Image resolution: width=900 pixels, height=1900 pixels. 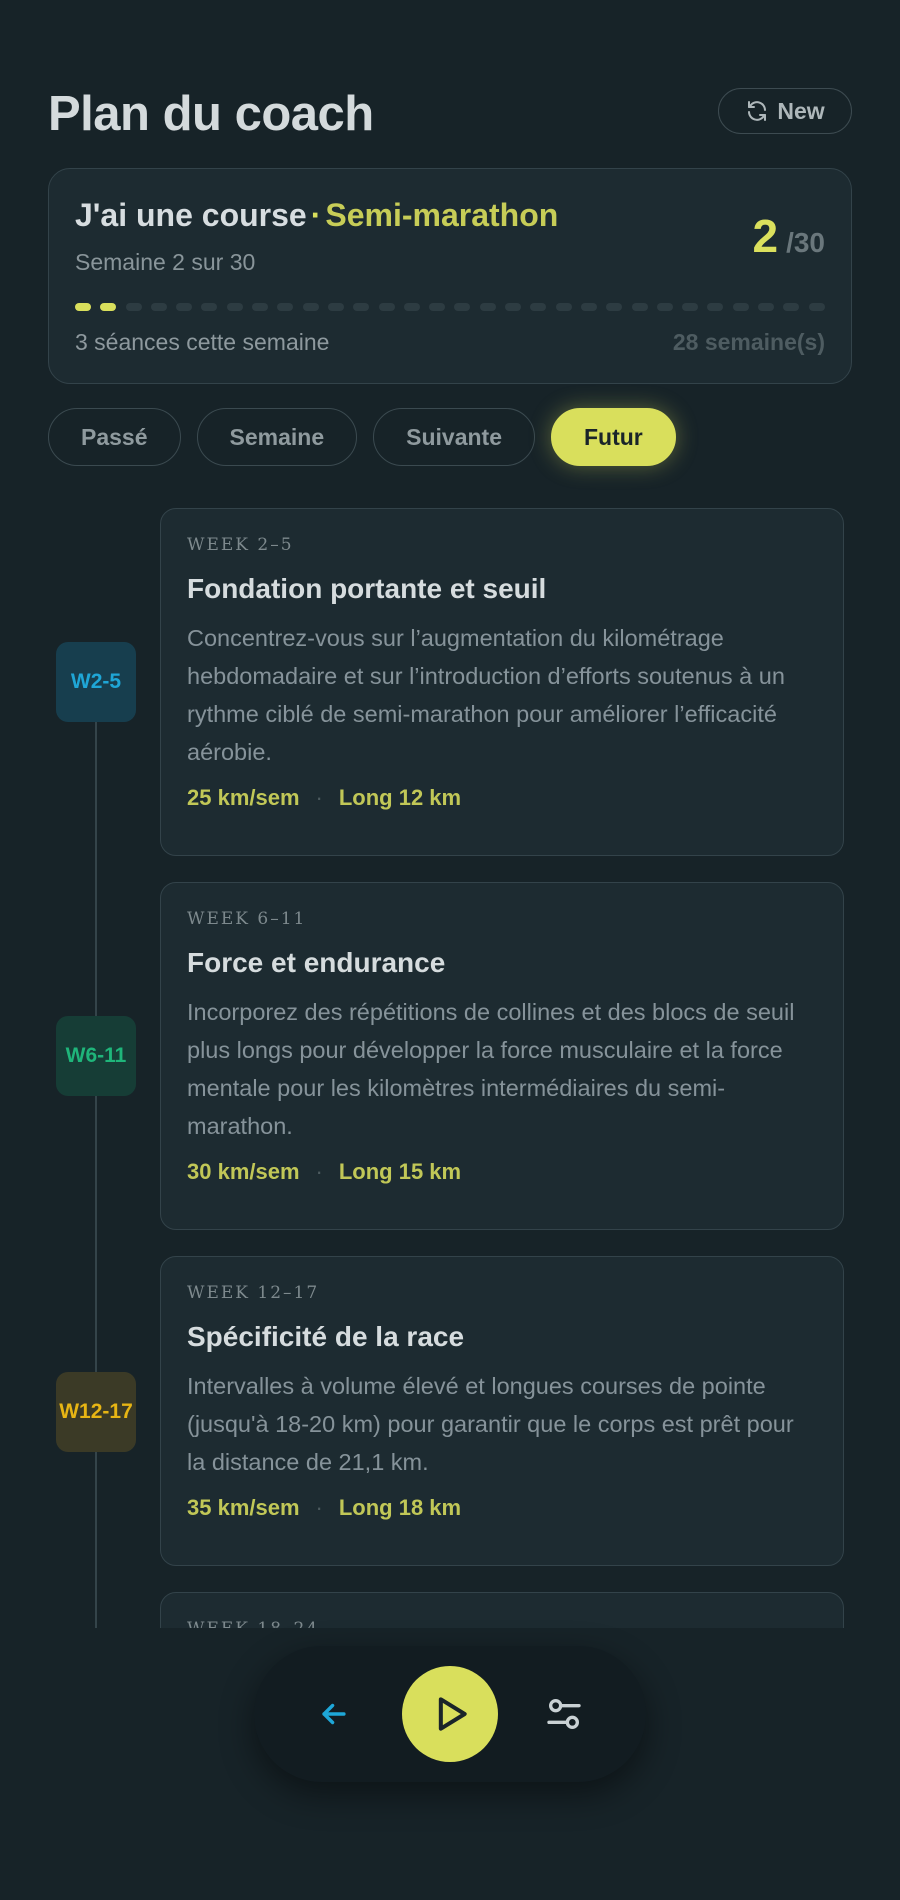 I want to click on filter-week: Semaine, so click(x=277, y=437).